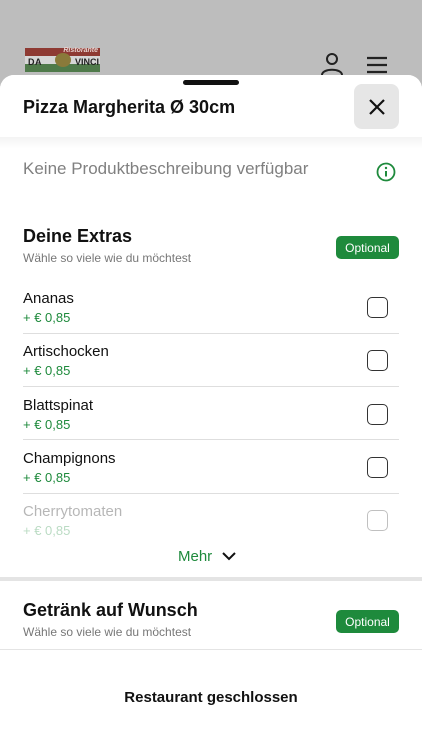 The image size is (422, 750). What do you see at coordinates (58, 405) in the screenshot?
I see `extra-item-name: Blattspinat` at bounding box center [58, 405].